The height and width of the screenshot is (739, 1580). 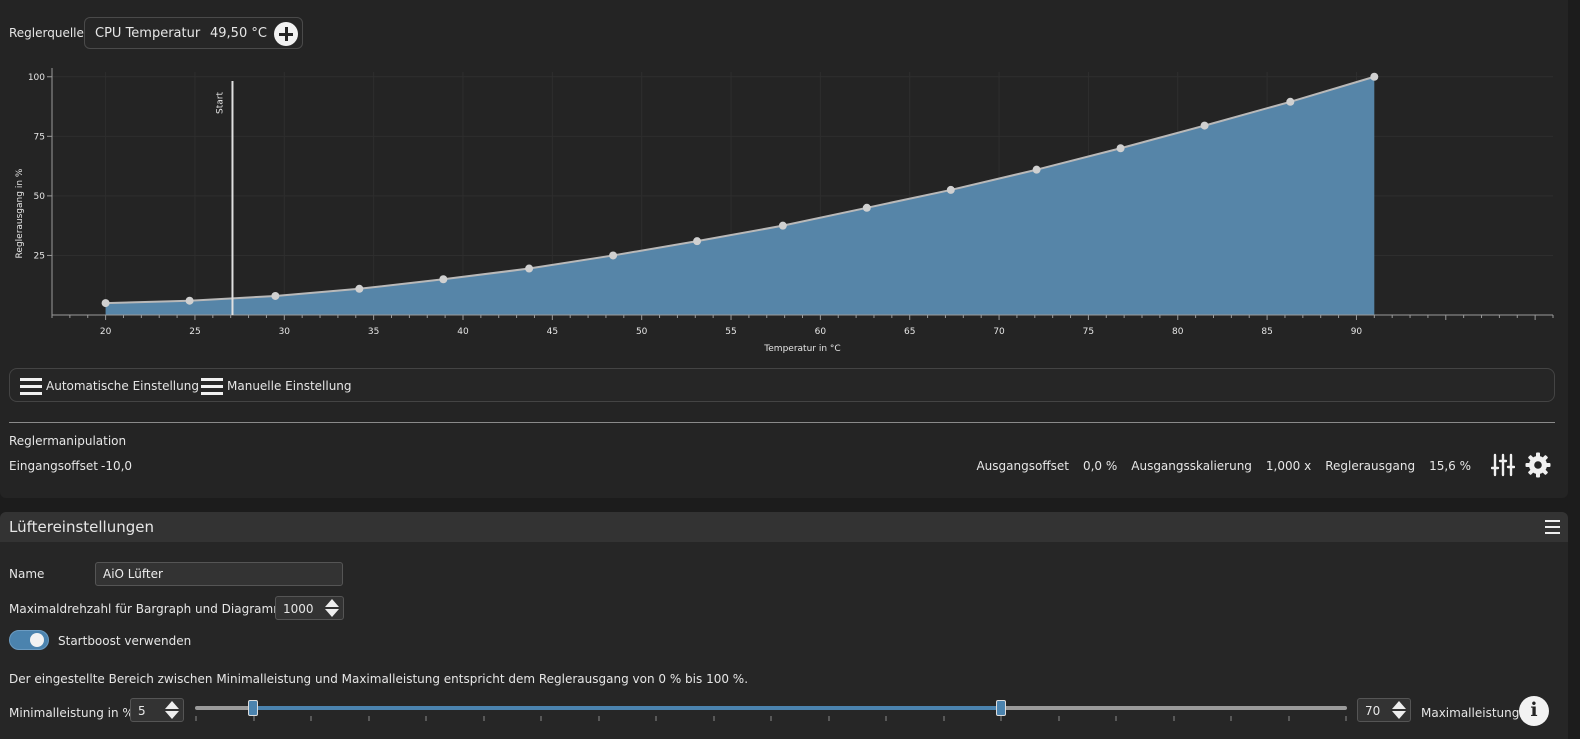 I want to click on sliders-icon, so click(x=1503, y=465).